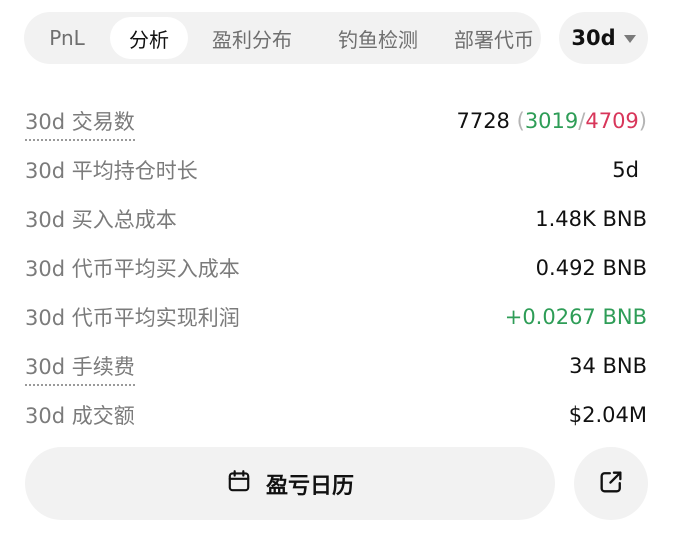  What do you see at coordinates (80, 368) in the screenshot?
I see `fees-label: 30d 手续费` at bounding box center [80, 368].